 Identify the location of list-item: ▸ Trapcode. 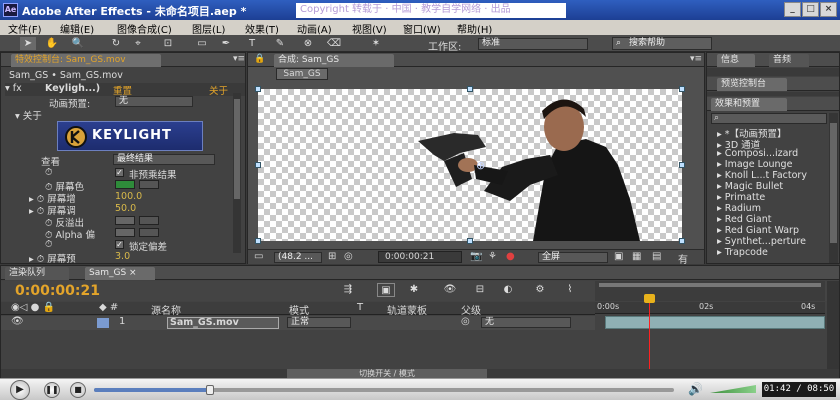
(742, 252).